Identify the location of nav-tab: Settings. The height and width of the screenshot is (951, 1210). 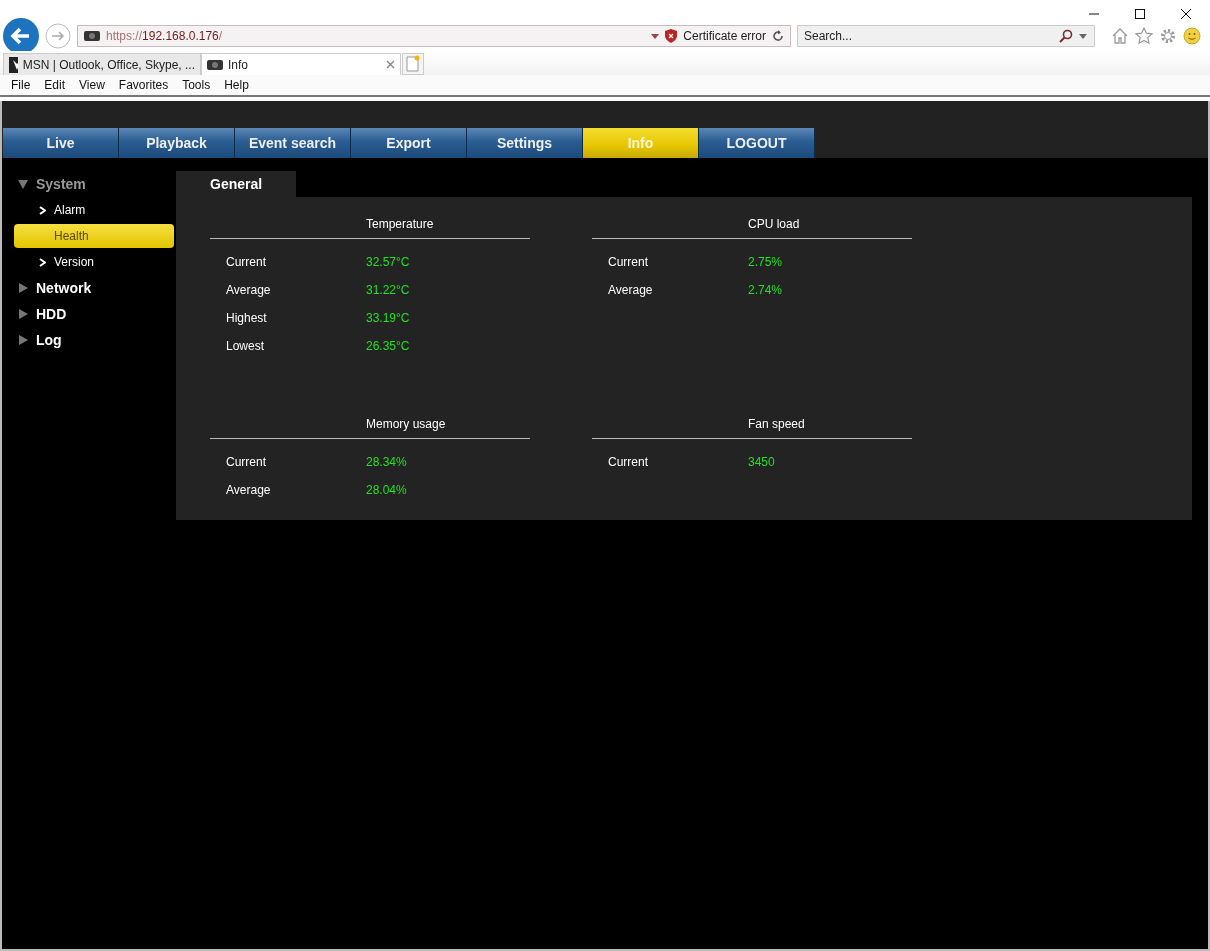
(525, 143).